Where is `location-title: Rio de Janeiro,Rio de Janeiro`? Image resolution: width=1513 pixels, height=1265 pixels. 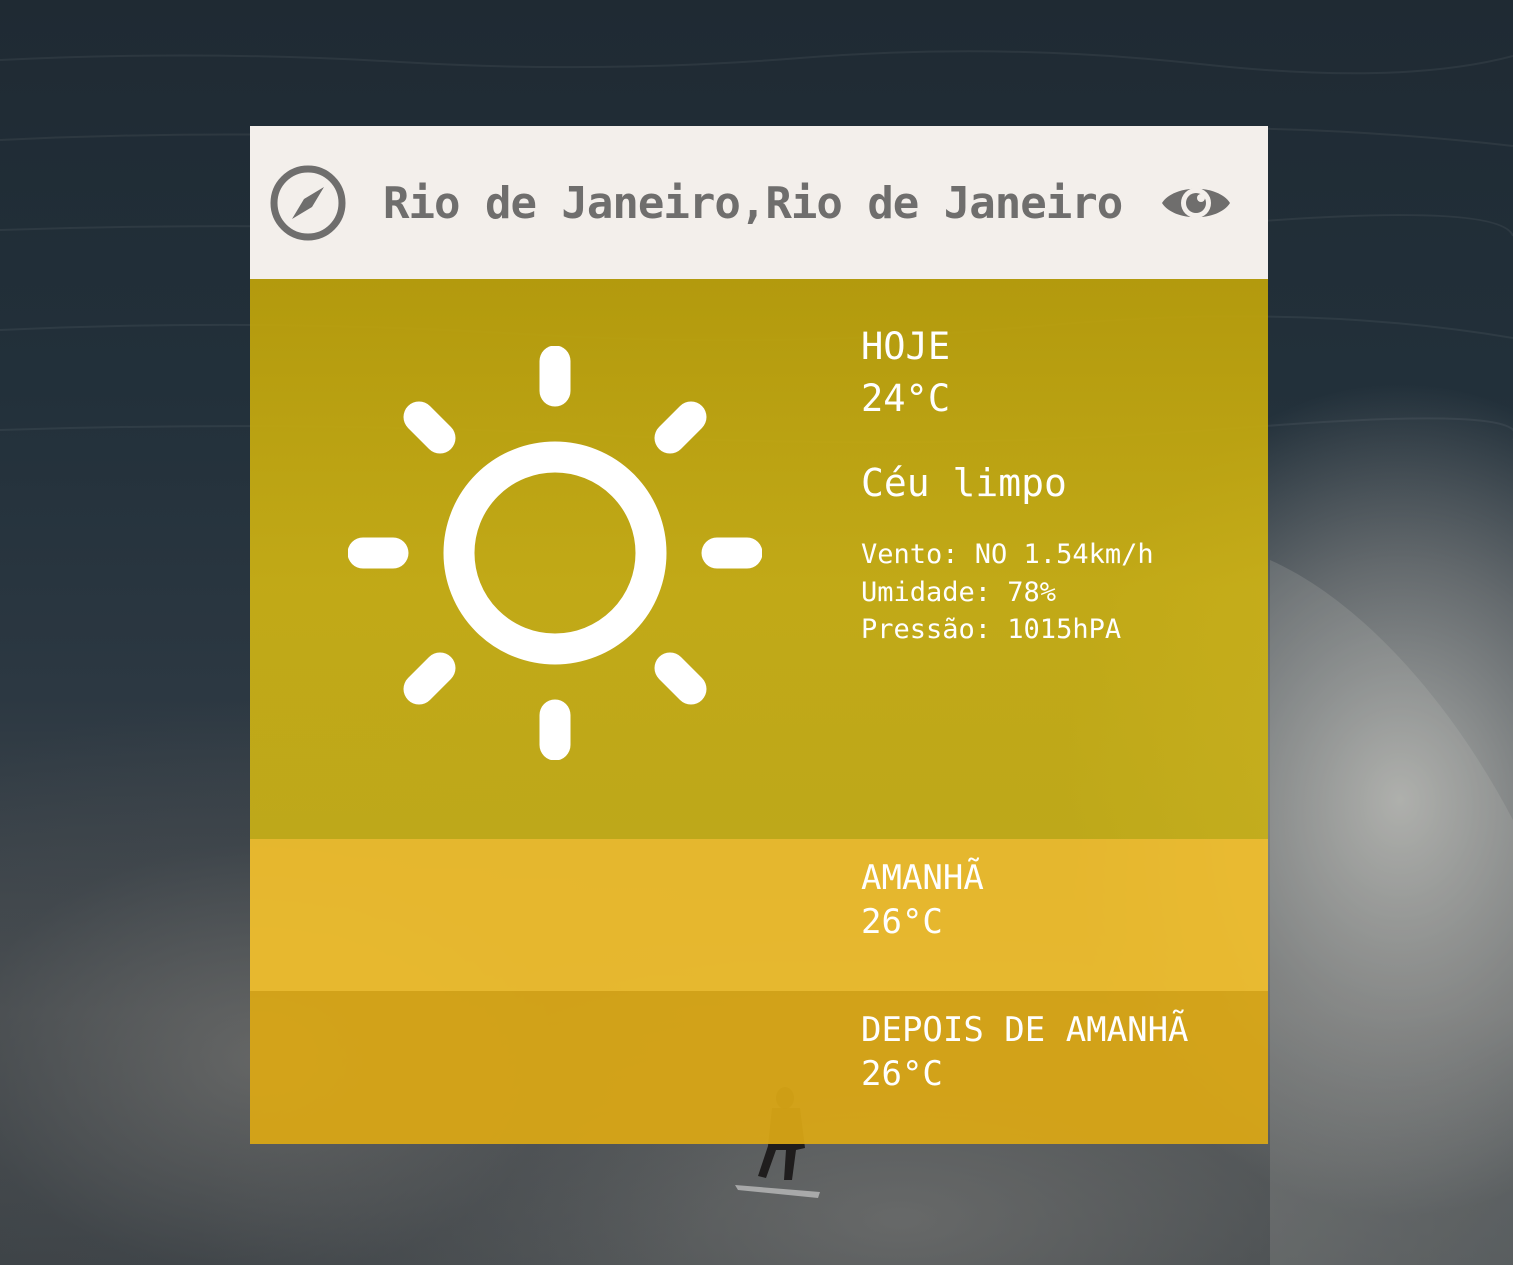 location-title: Rio de Janeiro,Rio de Janeiro is located at coordinates (753, 203).